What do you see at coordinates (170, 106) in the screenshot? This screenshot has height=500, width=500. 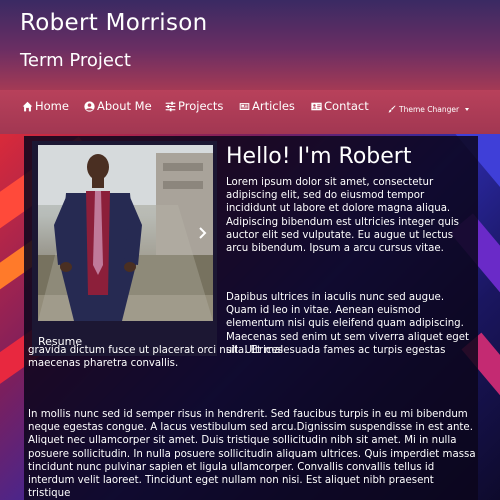 I see `sliders-icon` at bounding box center [170, 106].